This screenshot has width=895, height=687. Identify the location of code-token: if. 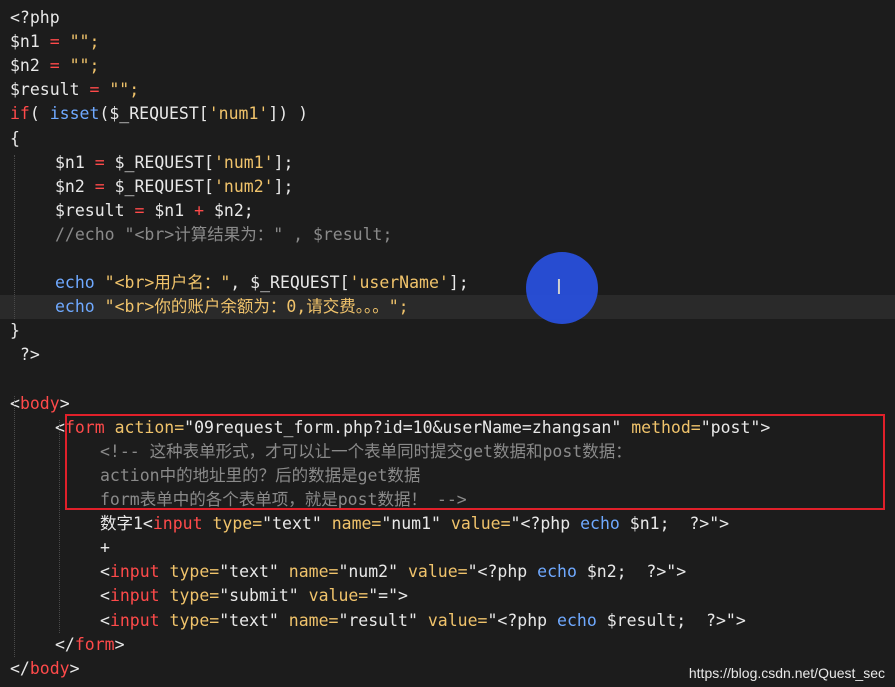
(20, 114).